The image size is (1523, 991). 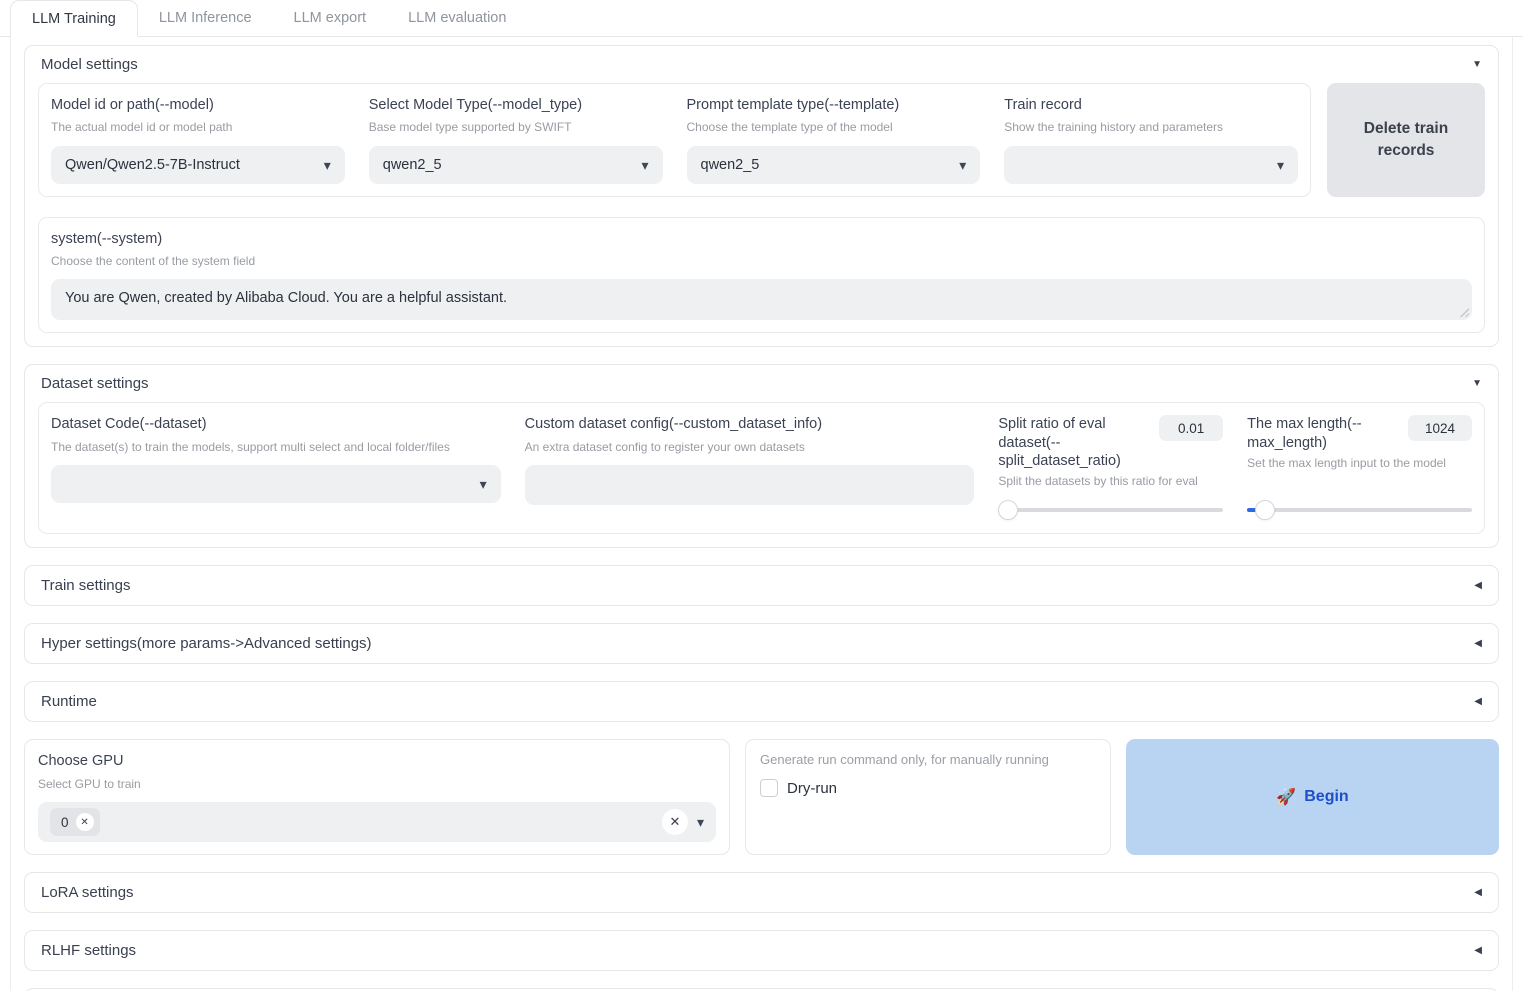 I want to click on model-type-value: qwen2_5, so click(x=412, y=164).